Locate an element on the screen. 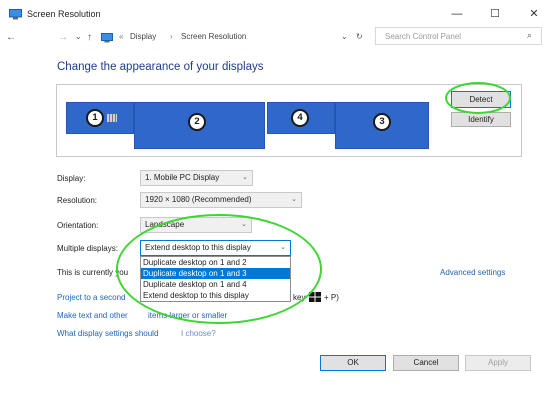 The image size is (547, 399). resolution-label: Resolution: is located at coordinates (77, 200).